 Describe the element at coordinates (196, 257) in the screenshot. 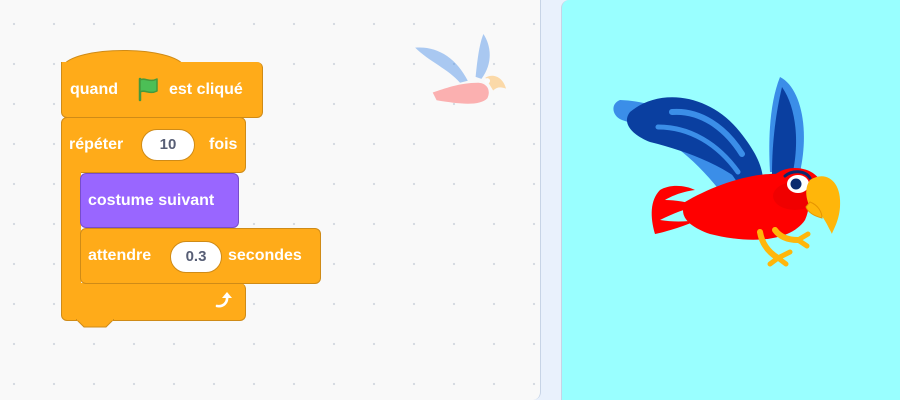

I see `wait-seconds-input: 0.3` at that location.